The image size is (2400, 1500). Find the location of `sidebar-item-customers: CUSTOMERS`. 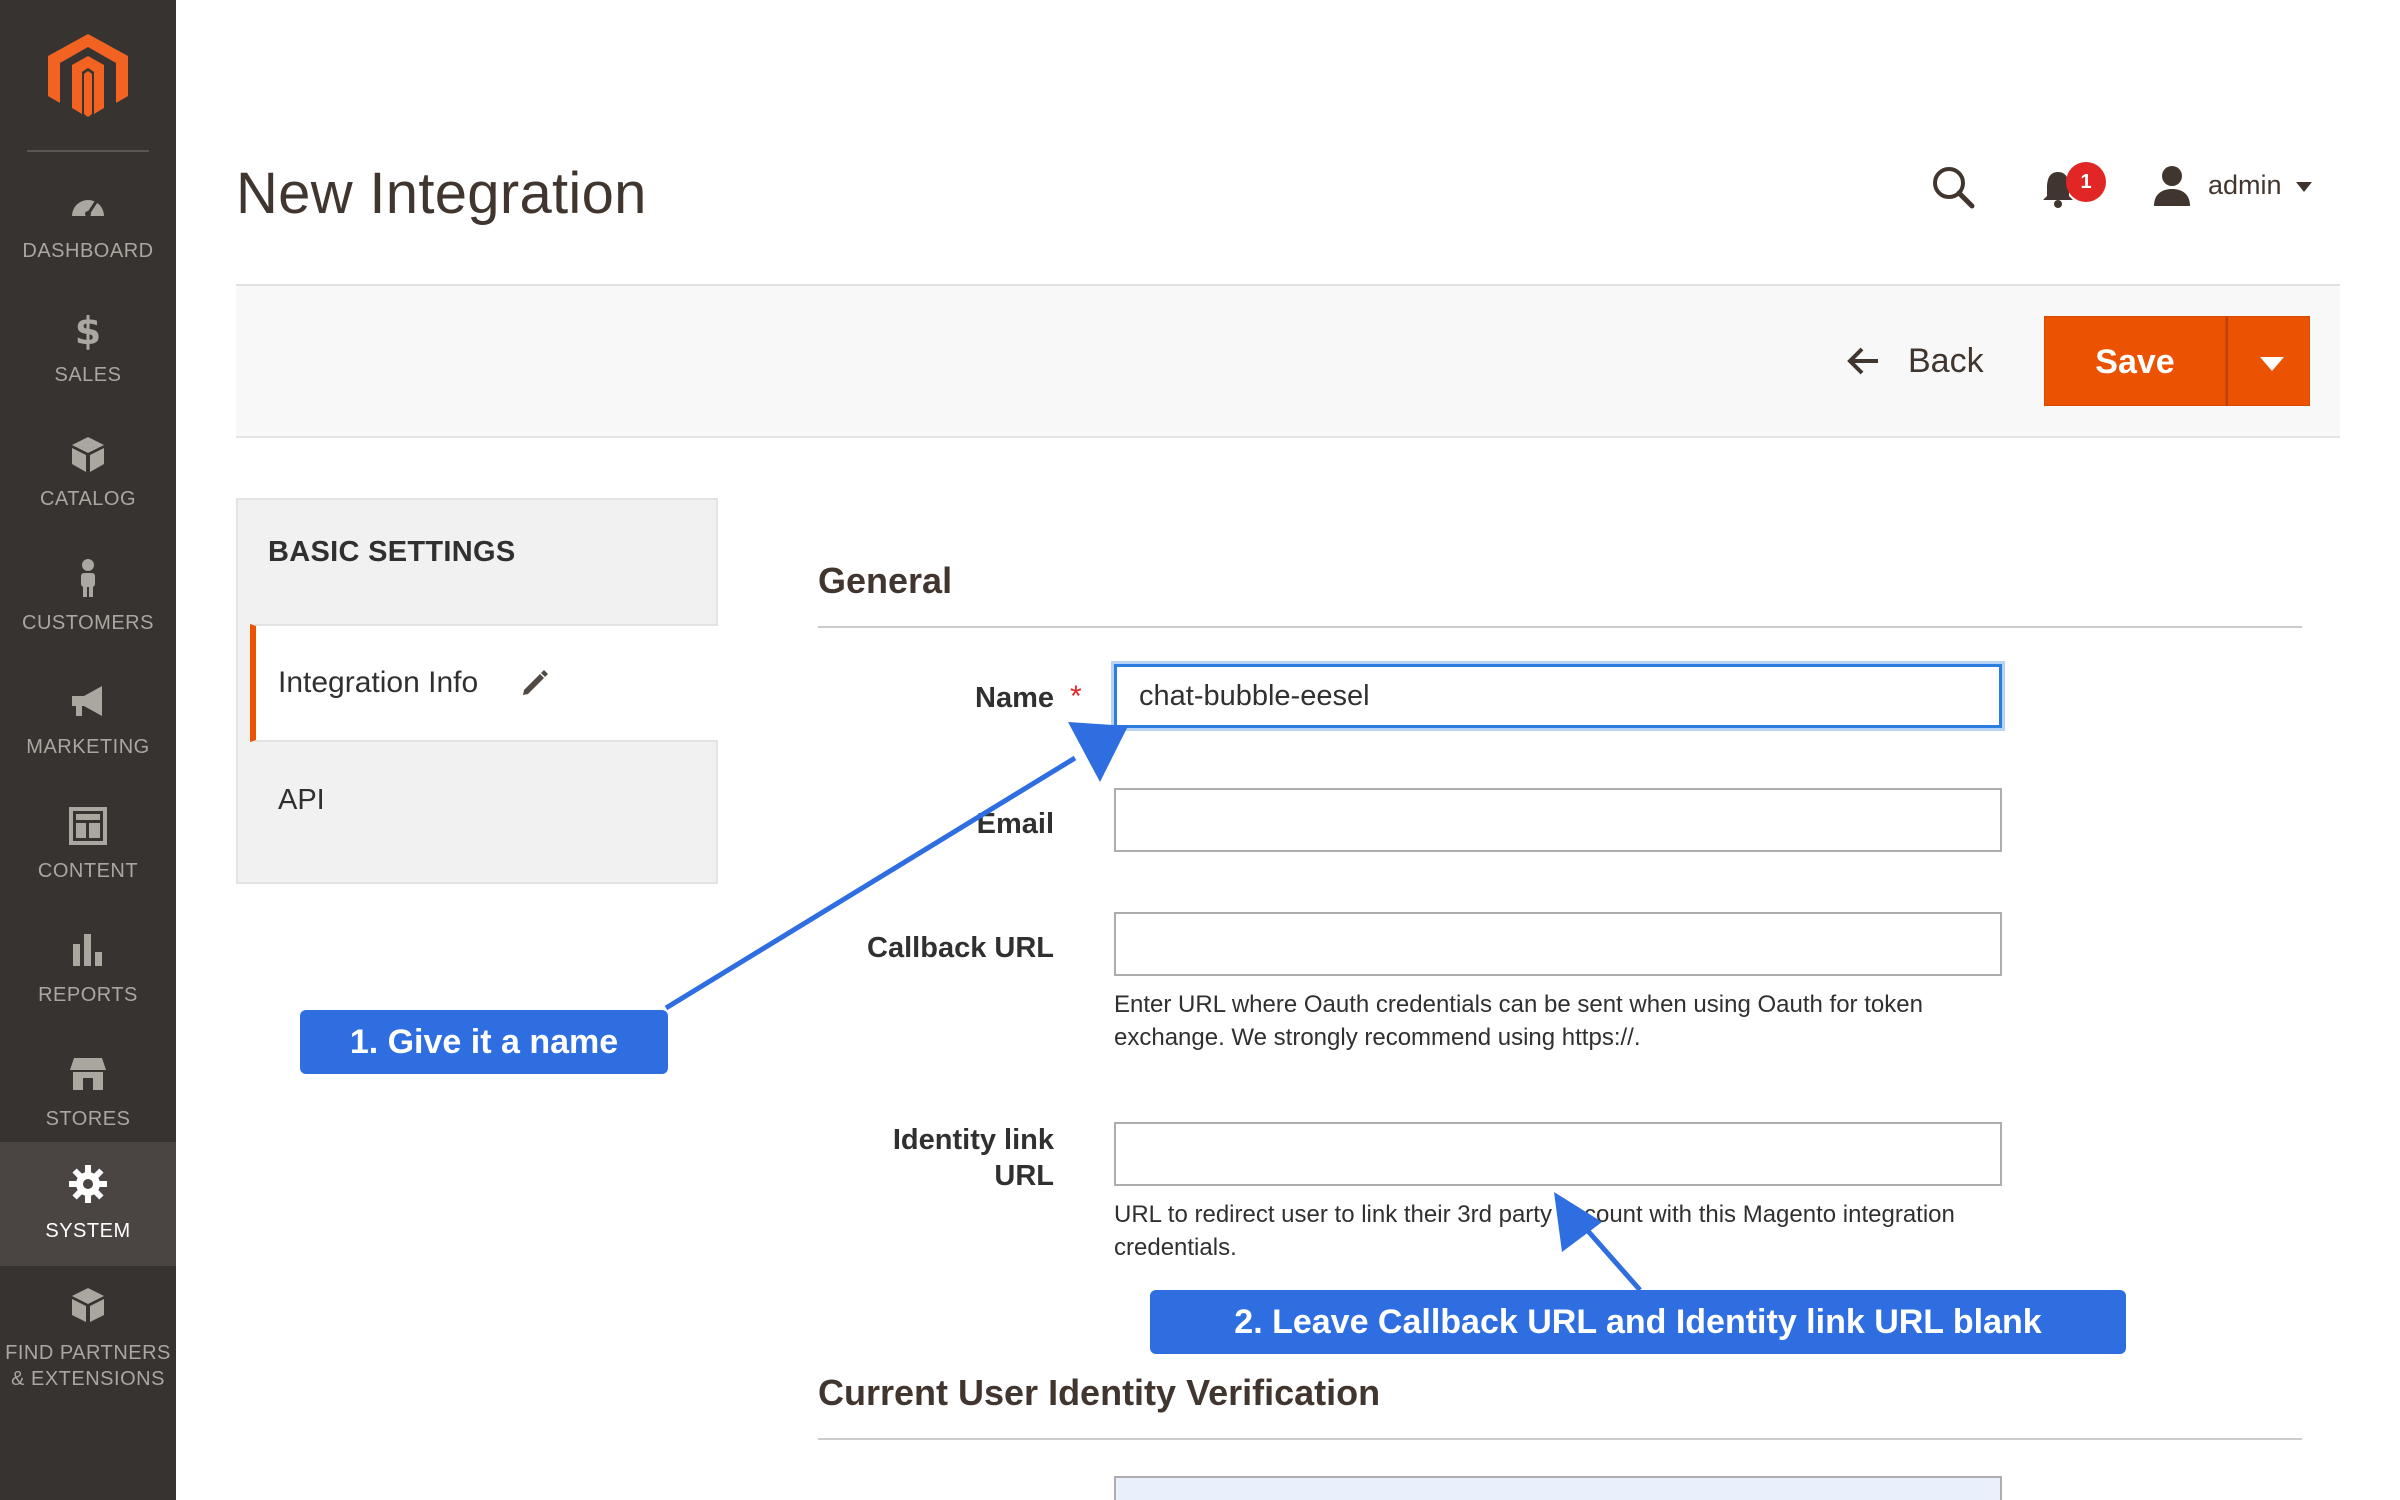

sidebar-item-customers: CUSTOMERS is located at coordinates (88, 600).